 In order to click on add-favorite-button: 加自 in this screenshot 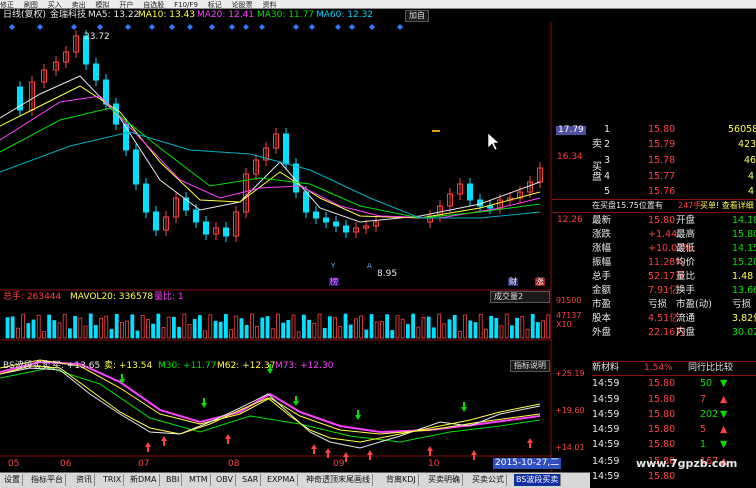, I will do `click(417, 16)`.